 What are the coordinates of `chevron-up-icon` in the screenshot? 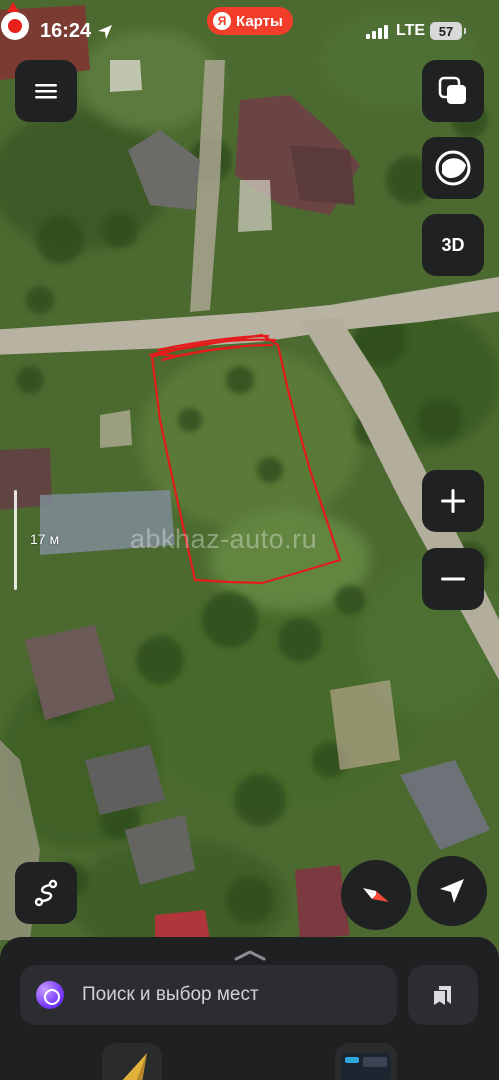 It's located at (250, 955).